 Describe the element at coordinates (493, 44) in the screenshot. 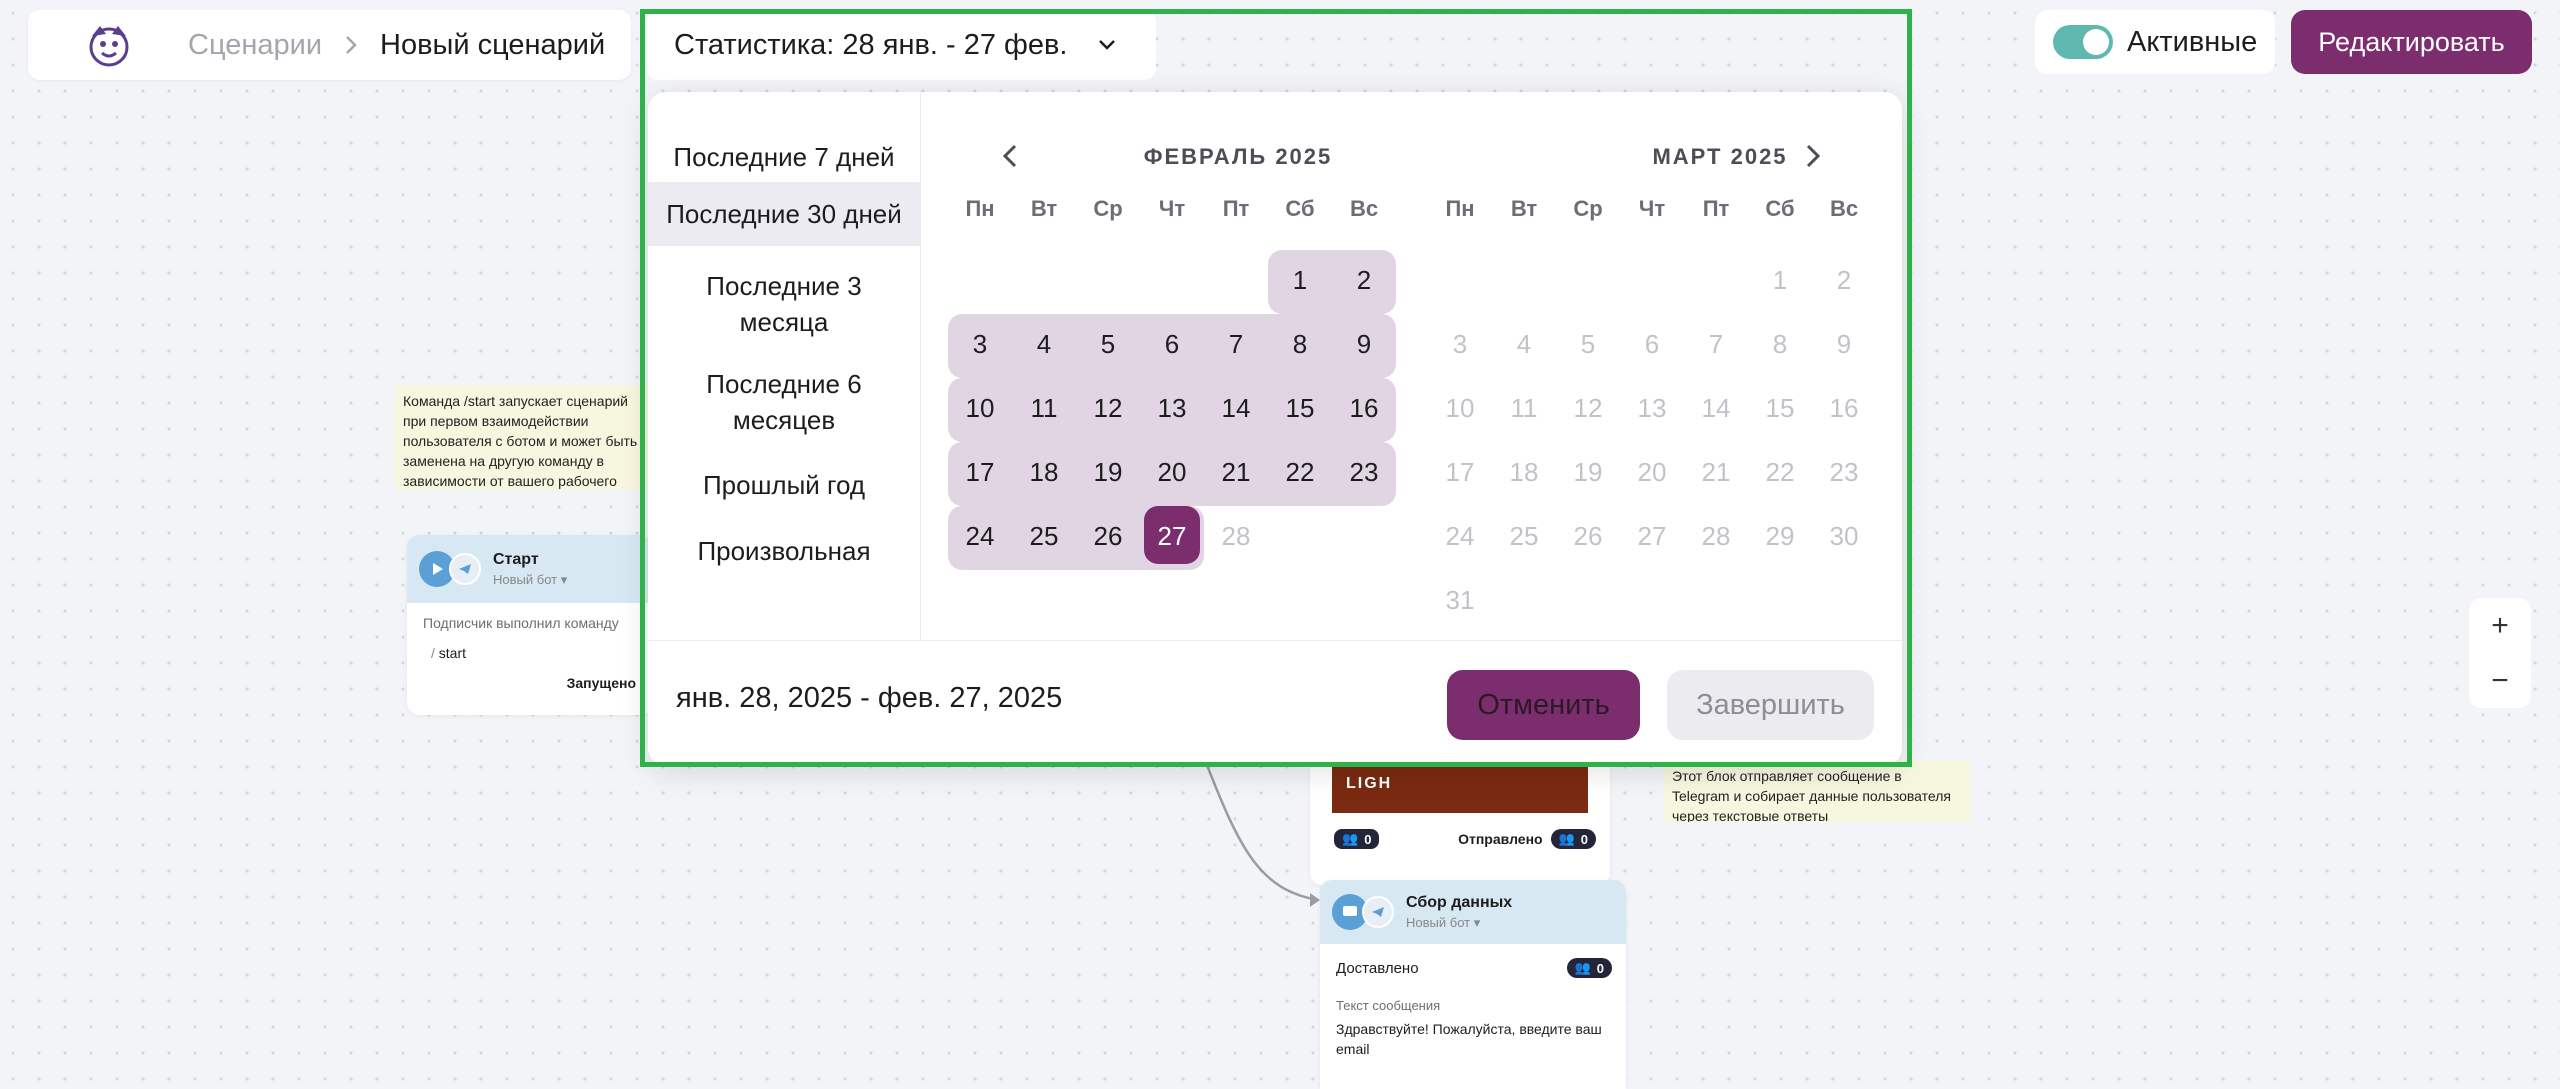

I see `breadcrumb-current: Новый сценарий` at that location.